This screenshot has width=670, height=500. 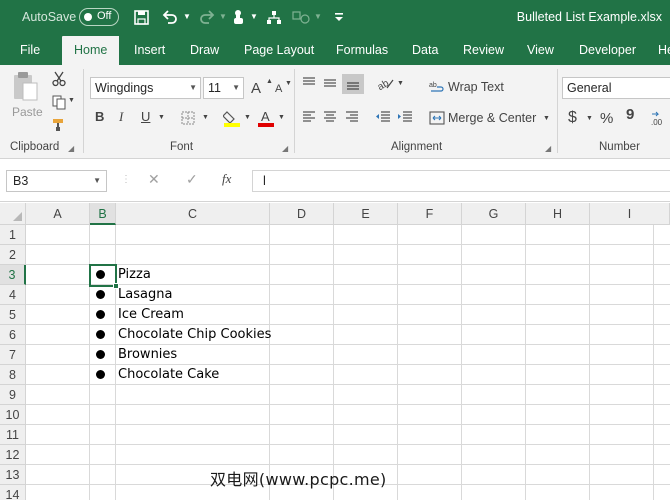 What do you see at coordinates (302, 214) in the screenshot?
I see `column-header-d: D` at bounding box center [302, 214].